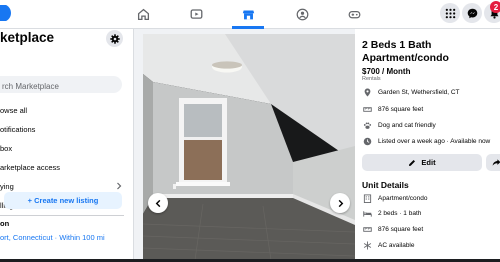  I want to click on bed-icon, so click(367, 213).